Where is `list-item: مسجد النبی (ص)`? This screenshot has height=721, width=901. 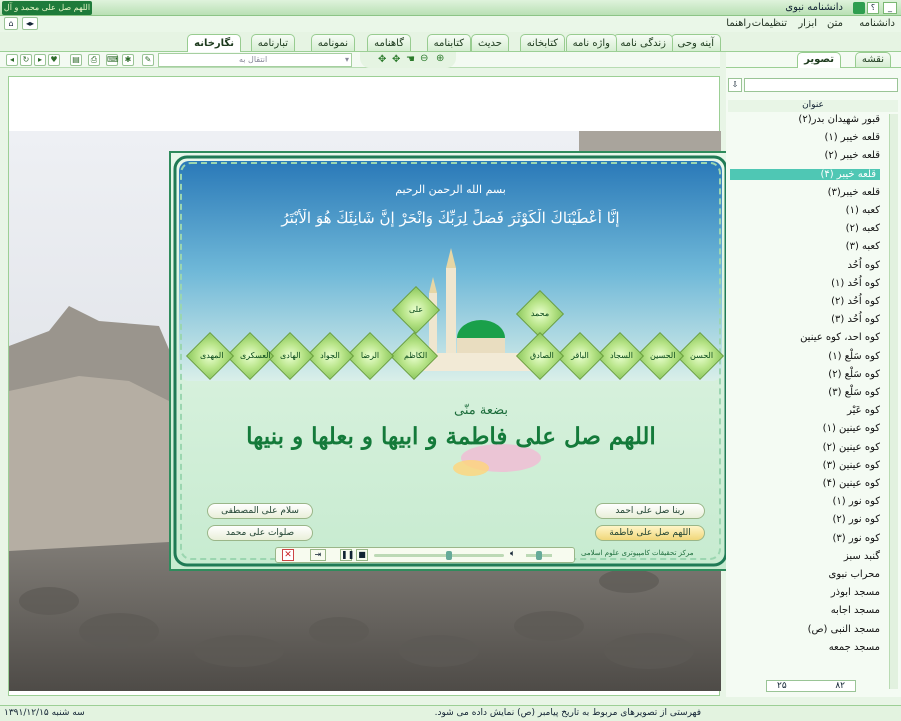 list-item: مسجد النبی (ص) is located at coordinates (844, 629).